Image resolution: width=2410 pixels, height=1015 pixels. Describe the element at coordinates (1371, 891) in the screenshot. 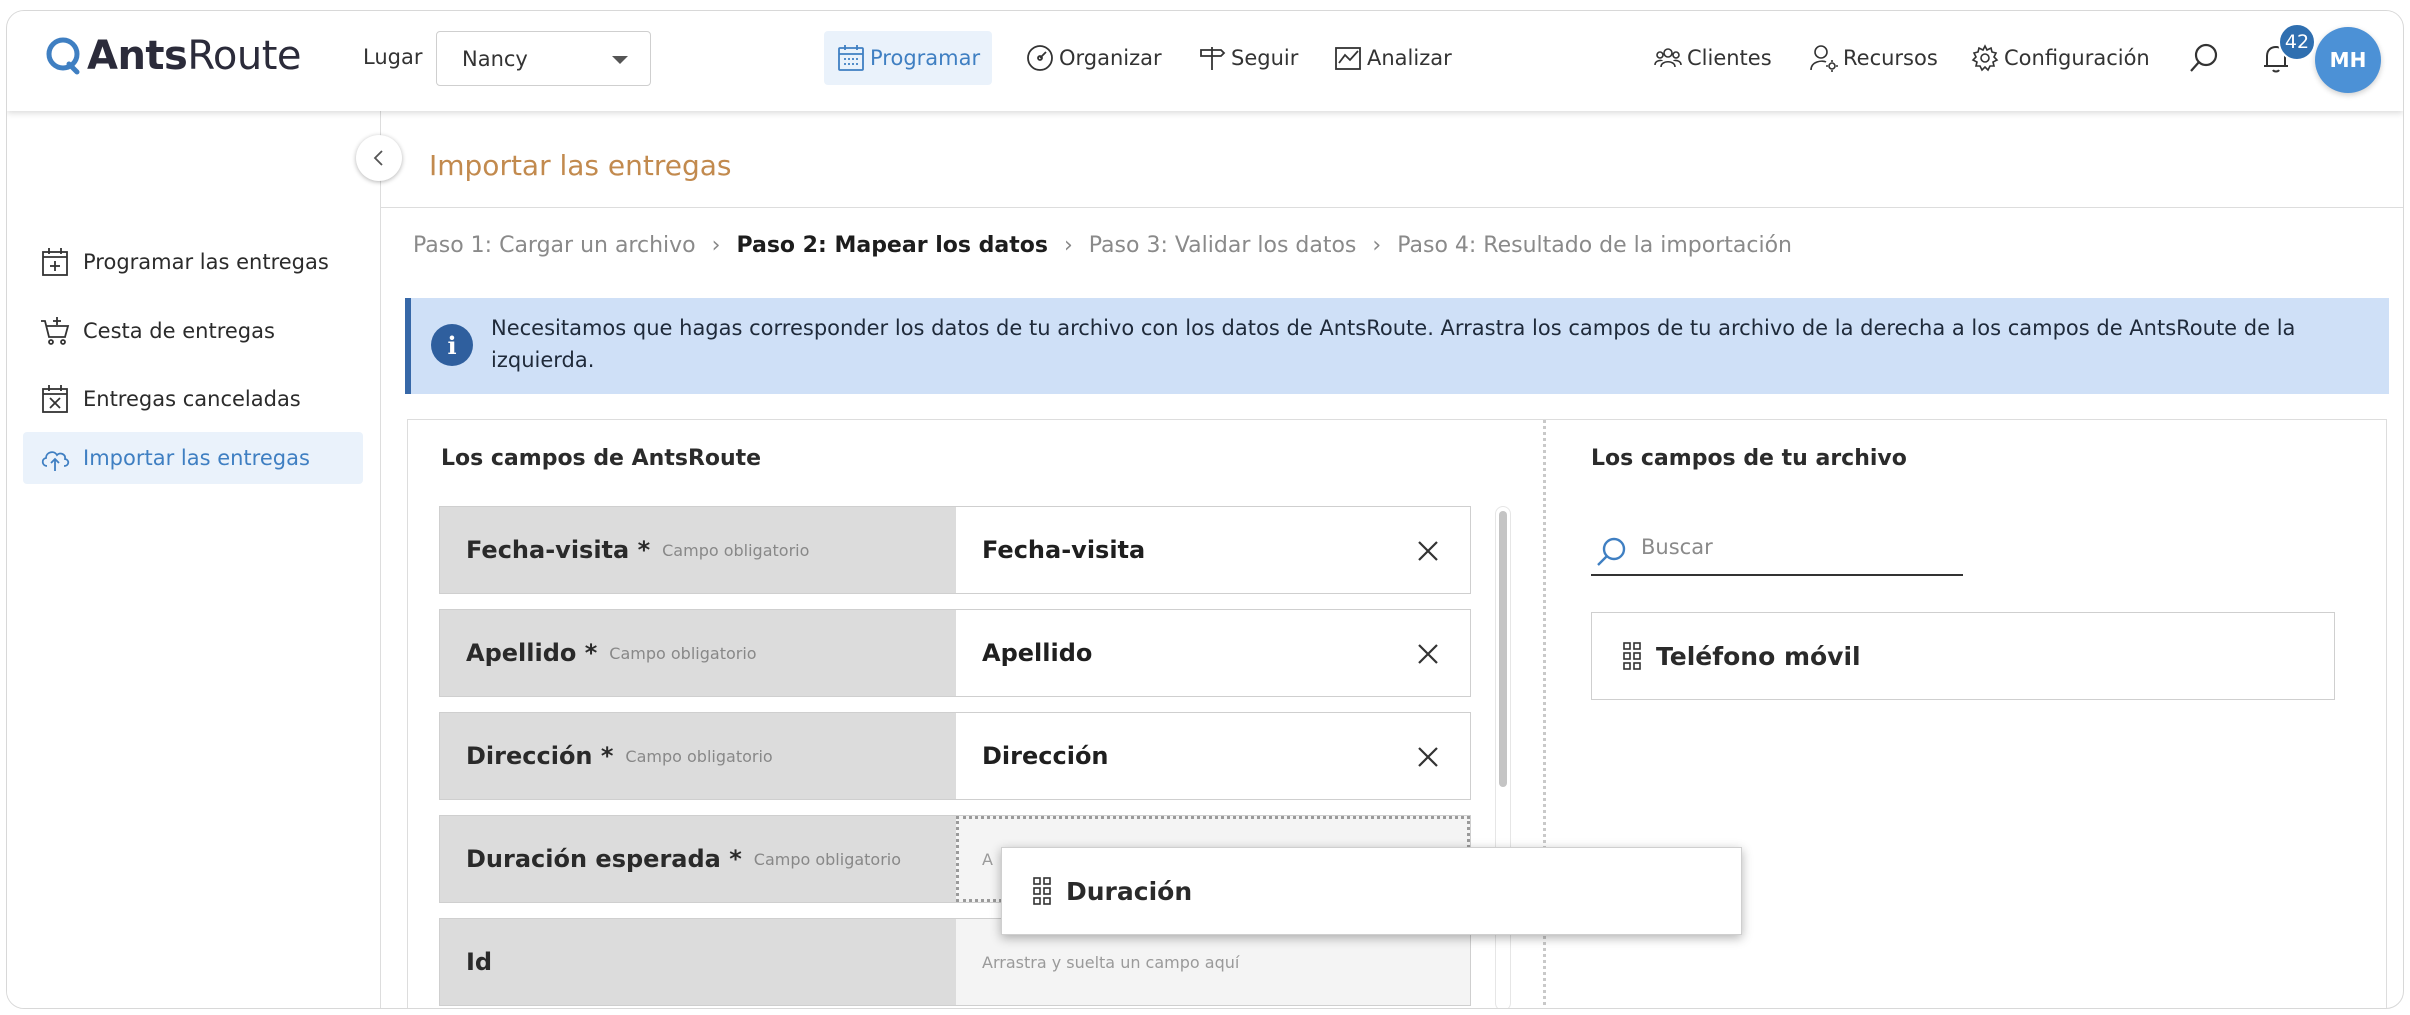

I see `dragging-field-chip: Duración` at that location.